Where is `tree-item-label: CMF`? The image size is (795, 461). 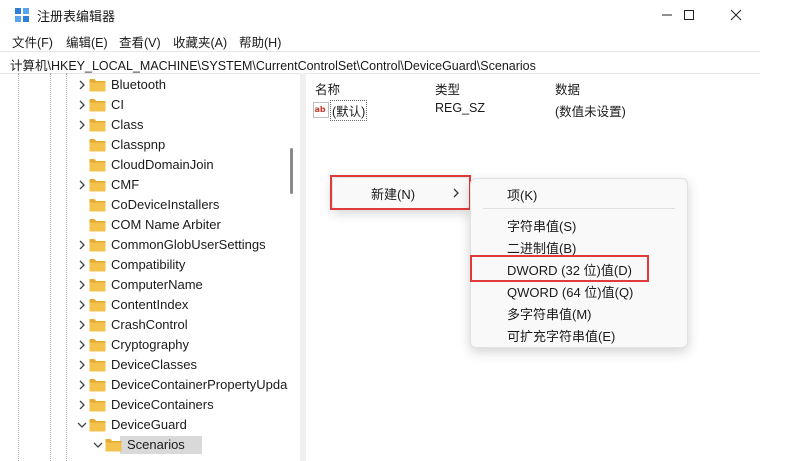 tree-item-label: CMF is located at coordinates (125, 184).